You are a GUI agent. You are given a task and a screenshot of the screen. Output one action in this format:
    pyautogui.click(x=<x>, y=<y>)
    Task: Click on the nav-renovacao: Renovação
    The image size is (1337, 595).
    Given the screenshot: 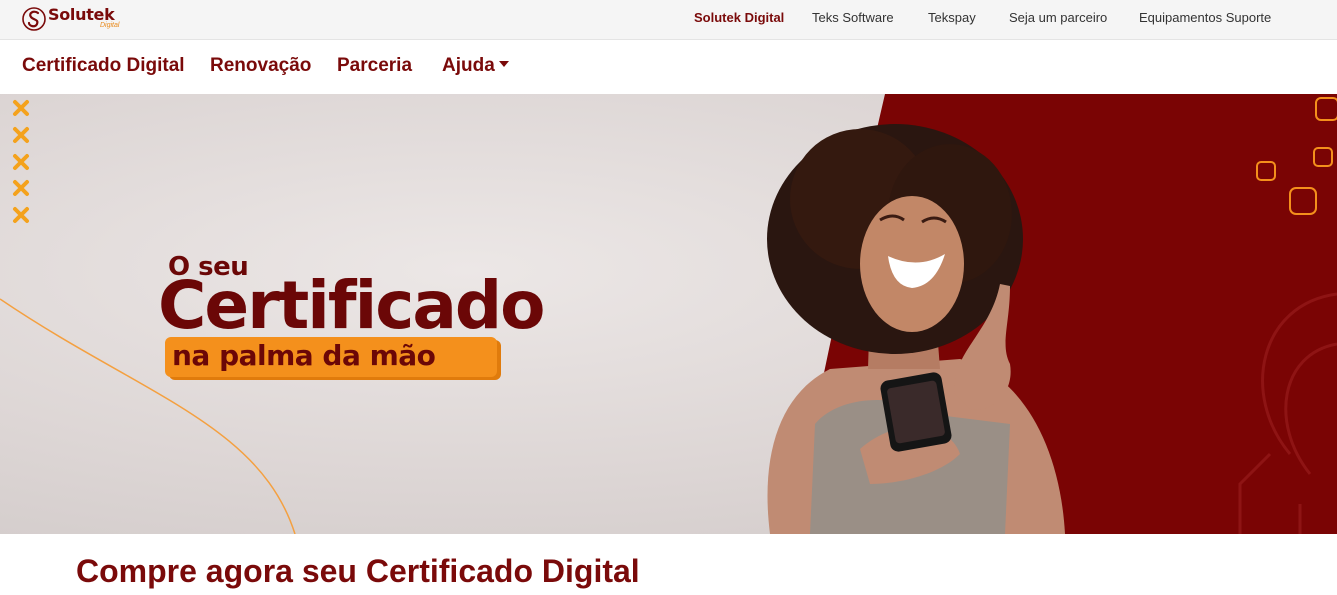 What is the action you would take?
    pyautogui.click(x=260, y=66)
    